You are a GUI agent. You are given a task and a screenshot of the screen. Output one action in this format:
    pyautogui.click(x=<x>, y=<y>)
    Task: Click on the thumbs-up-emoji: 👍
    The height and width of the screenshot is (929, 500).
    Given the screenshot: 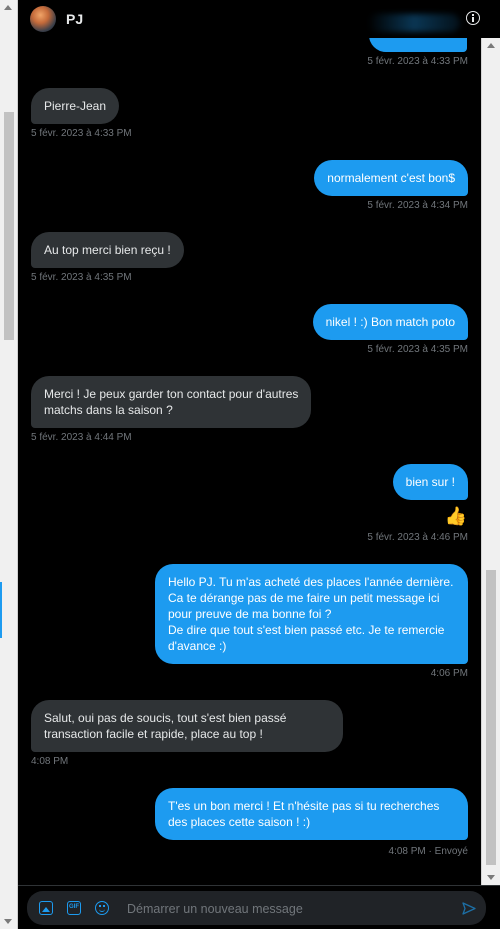 What is the action you would take?
    pyautogui.click(x=455, y=516)
    